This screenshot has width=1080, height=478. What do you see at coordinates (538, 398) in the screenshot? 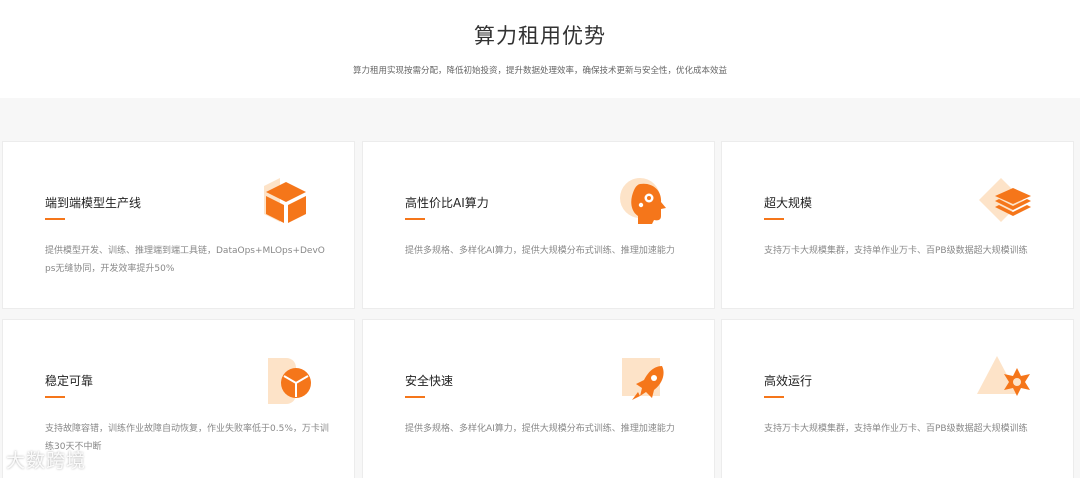
I see `advantage-card-security: 安全快速 提供多规格、多样化AI算力，提供大规模分布式训练、推理加速能力` at bounding box center [538, 398].